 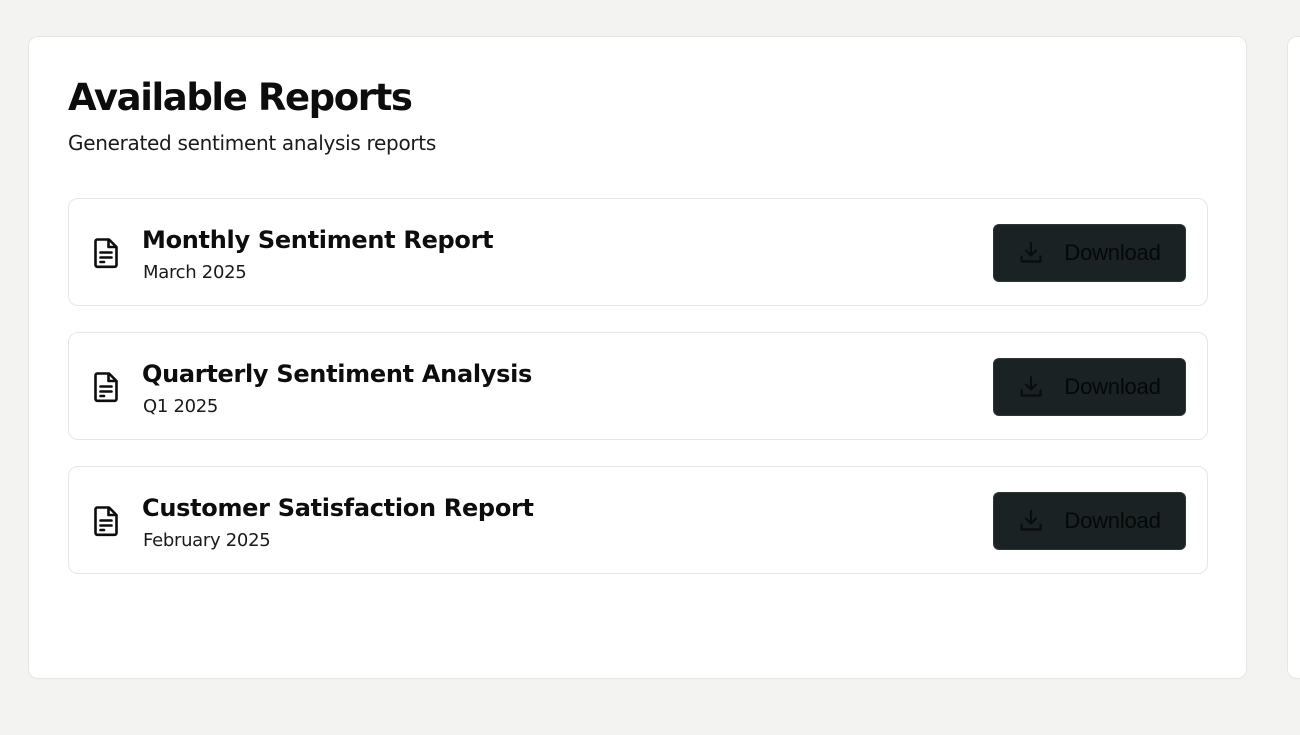 What do you see at coordinates (240, 97) in the screenshot?
I see `page-title: Available Reports` at bounding box center [240, 97].